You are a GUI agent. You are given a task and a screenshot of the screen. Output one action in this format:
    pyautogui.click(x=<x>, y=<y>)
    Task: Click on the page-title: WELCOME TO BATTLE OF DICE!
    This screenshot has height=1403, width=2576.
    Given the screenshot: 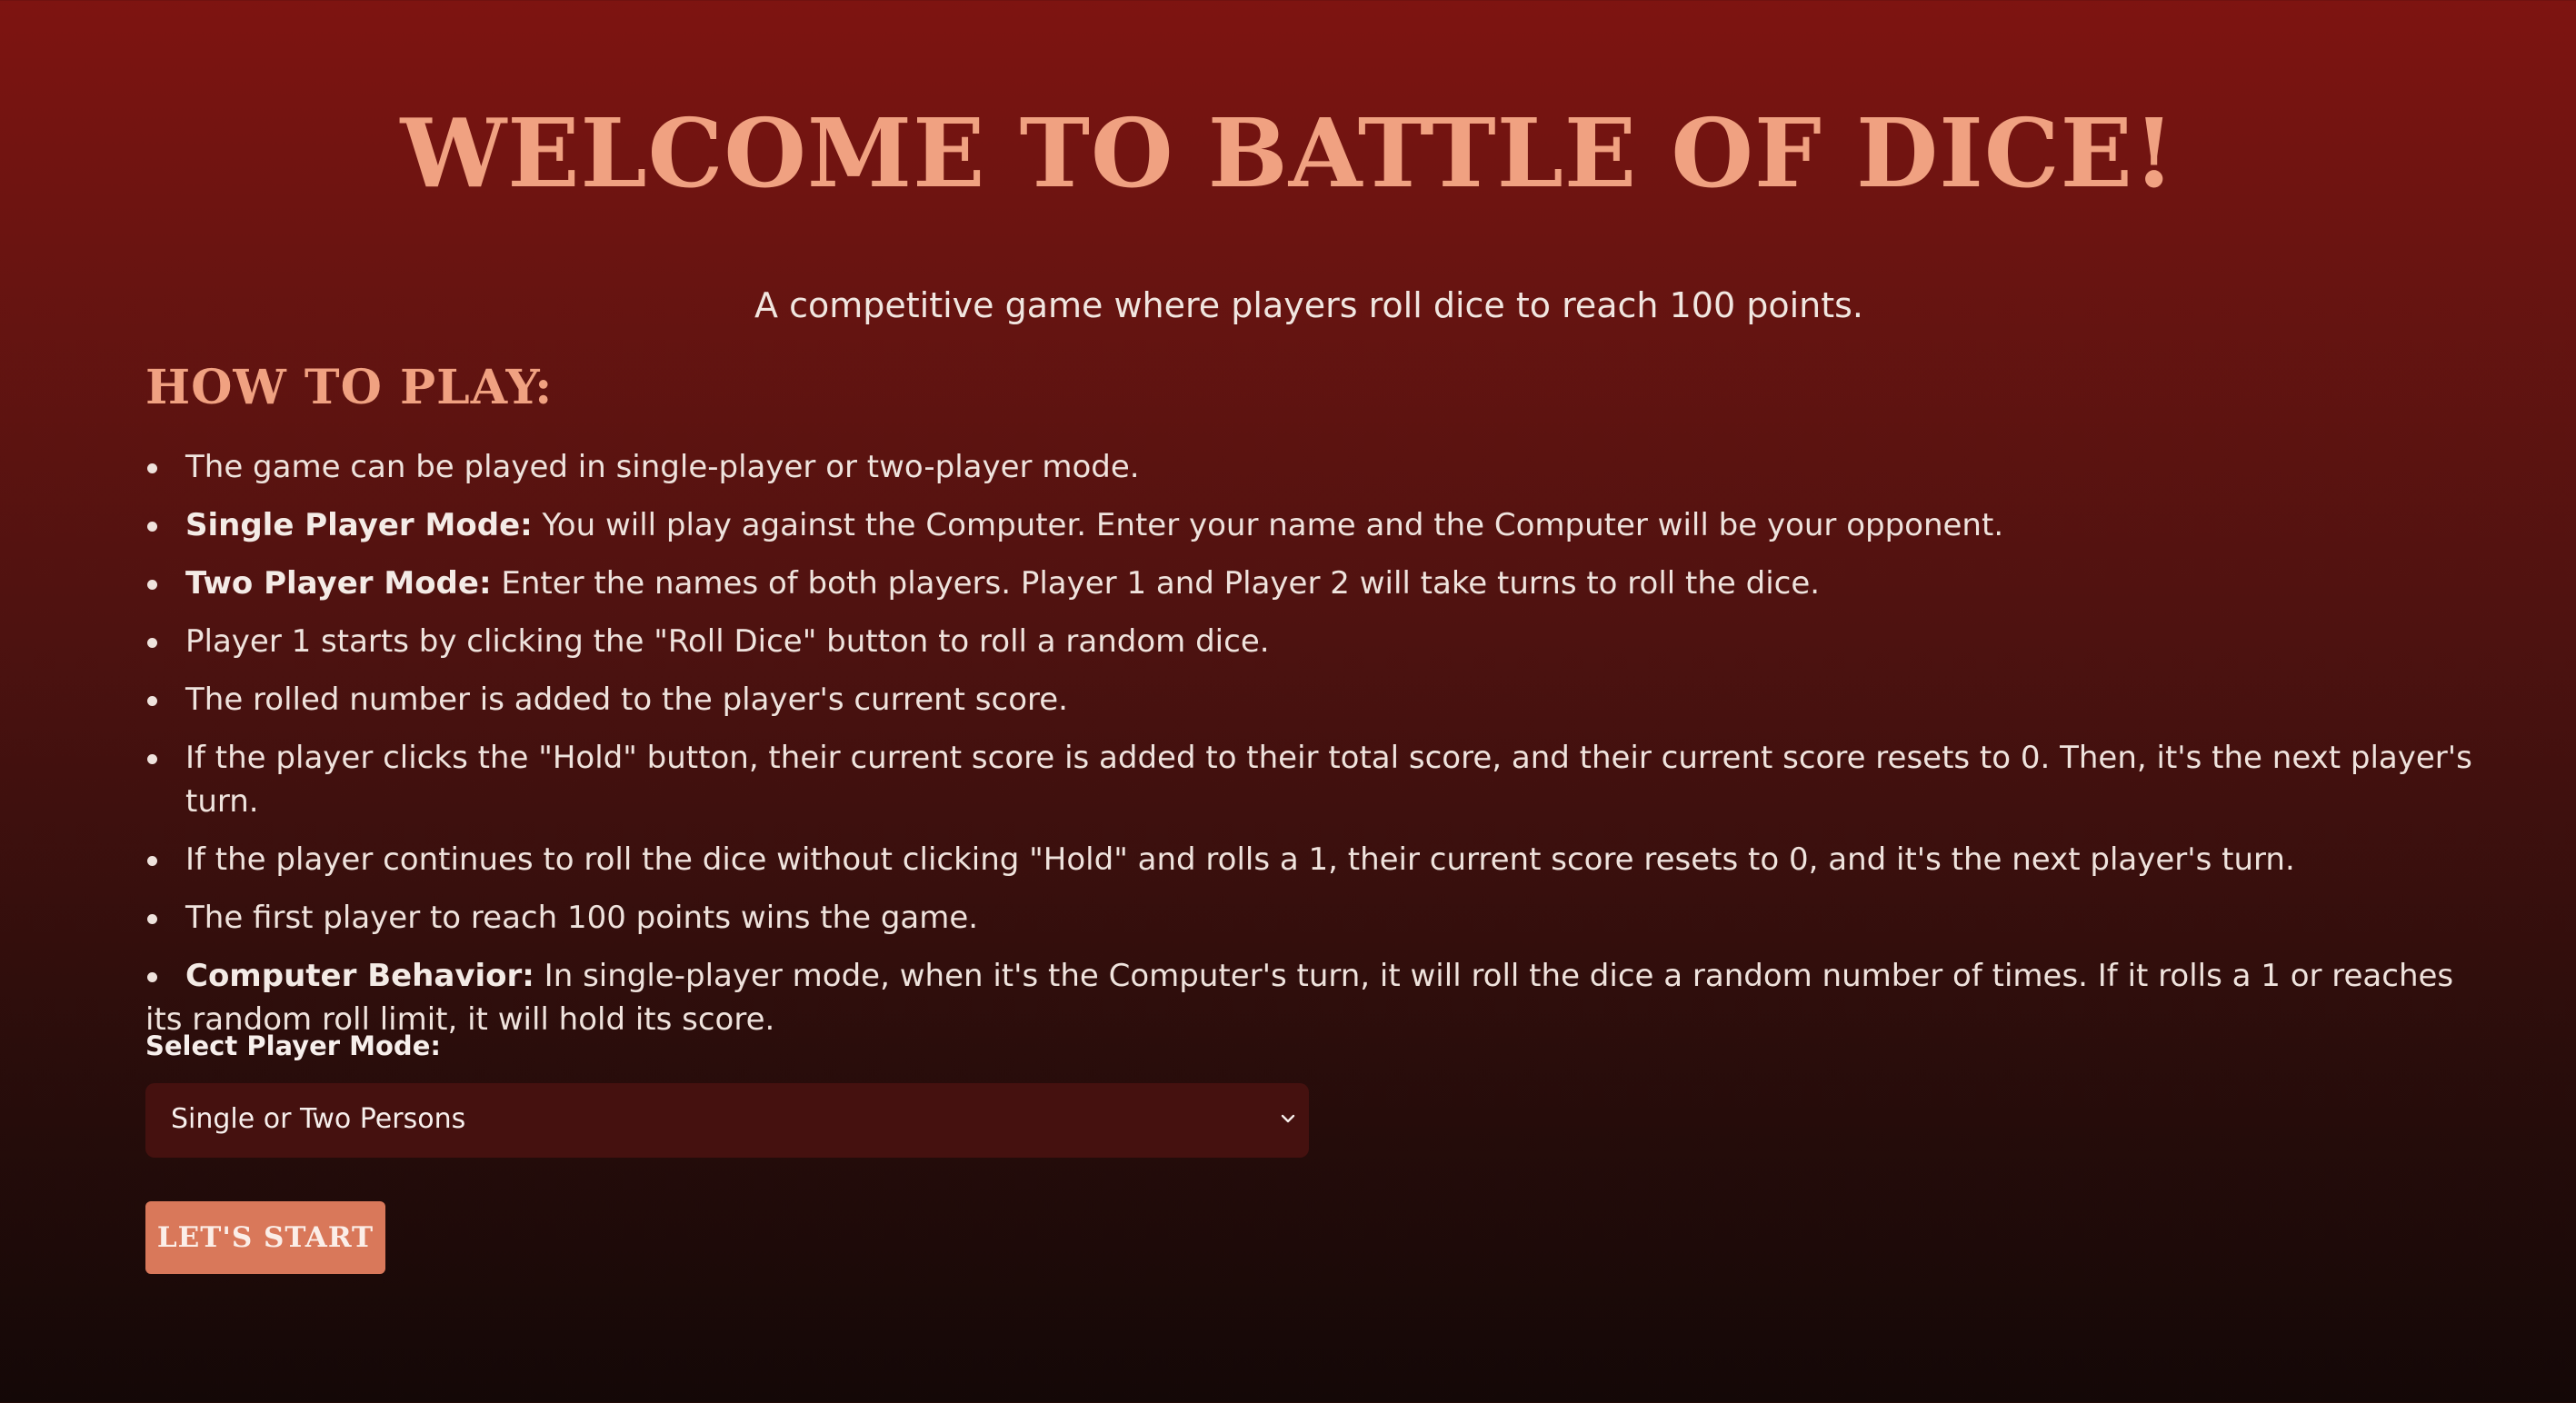 What is the action you would take?
    pyautogui.click(x=1288, y=153)
    